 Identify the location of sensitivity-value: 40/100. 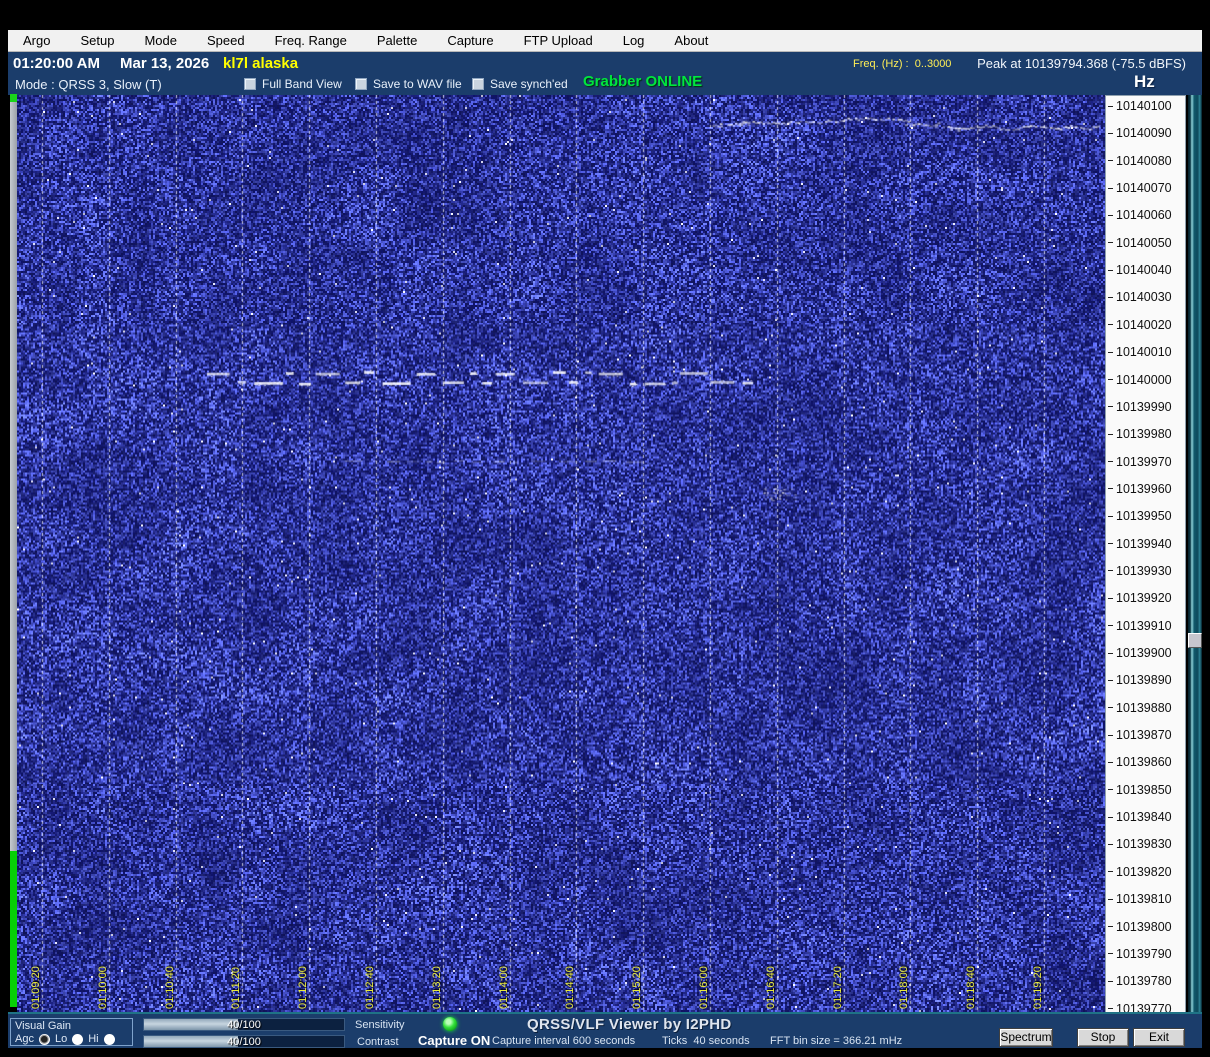
(244, 1025).